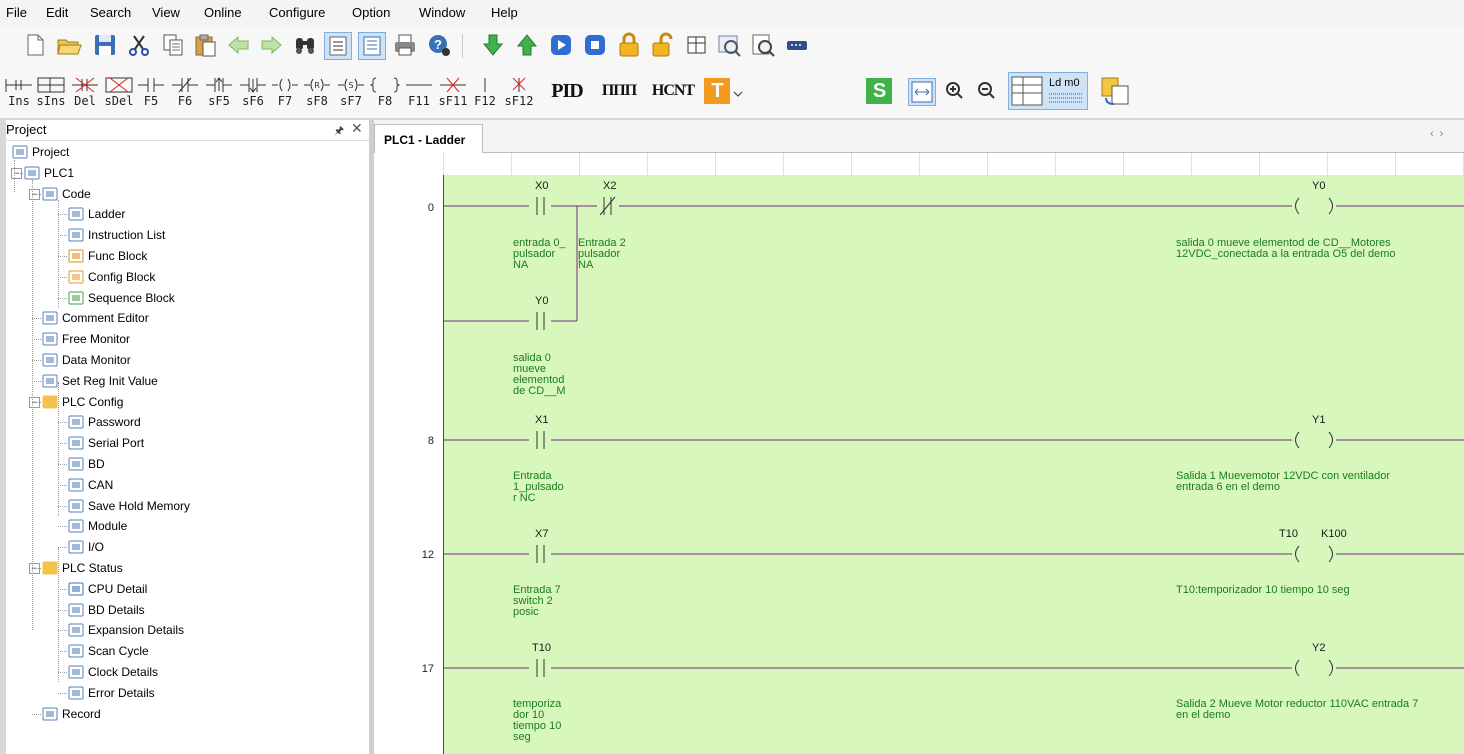 Image resolution: width=1464 pixels, height=754 pixels. Describe the element at coordinates (166, 13) in the screenshot. I see `menu-view: View` at that location.